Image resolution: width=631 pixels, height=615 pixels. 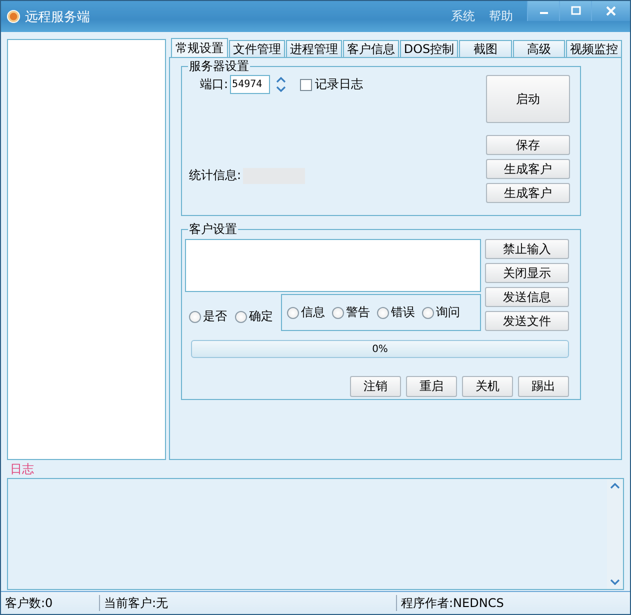 I want to click on push-button: 发送信息, so click(x=527, y=297).